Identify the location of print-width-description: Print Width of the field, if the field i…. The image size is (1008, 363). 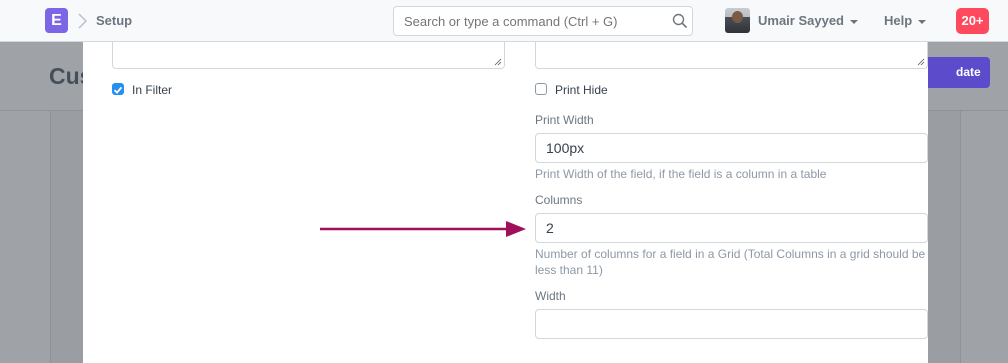
(681, 174).